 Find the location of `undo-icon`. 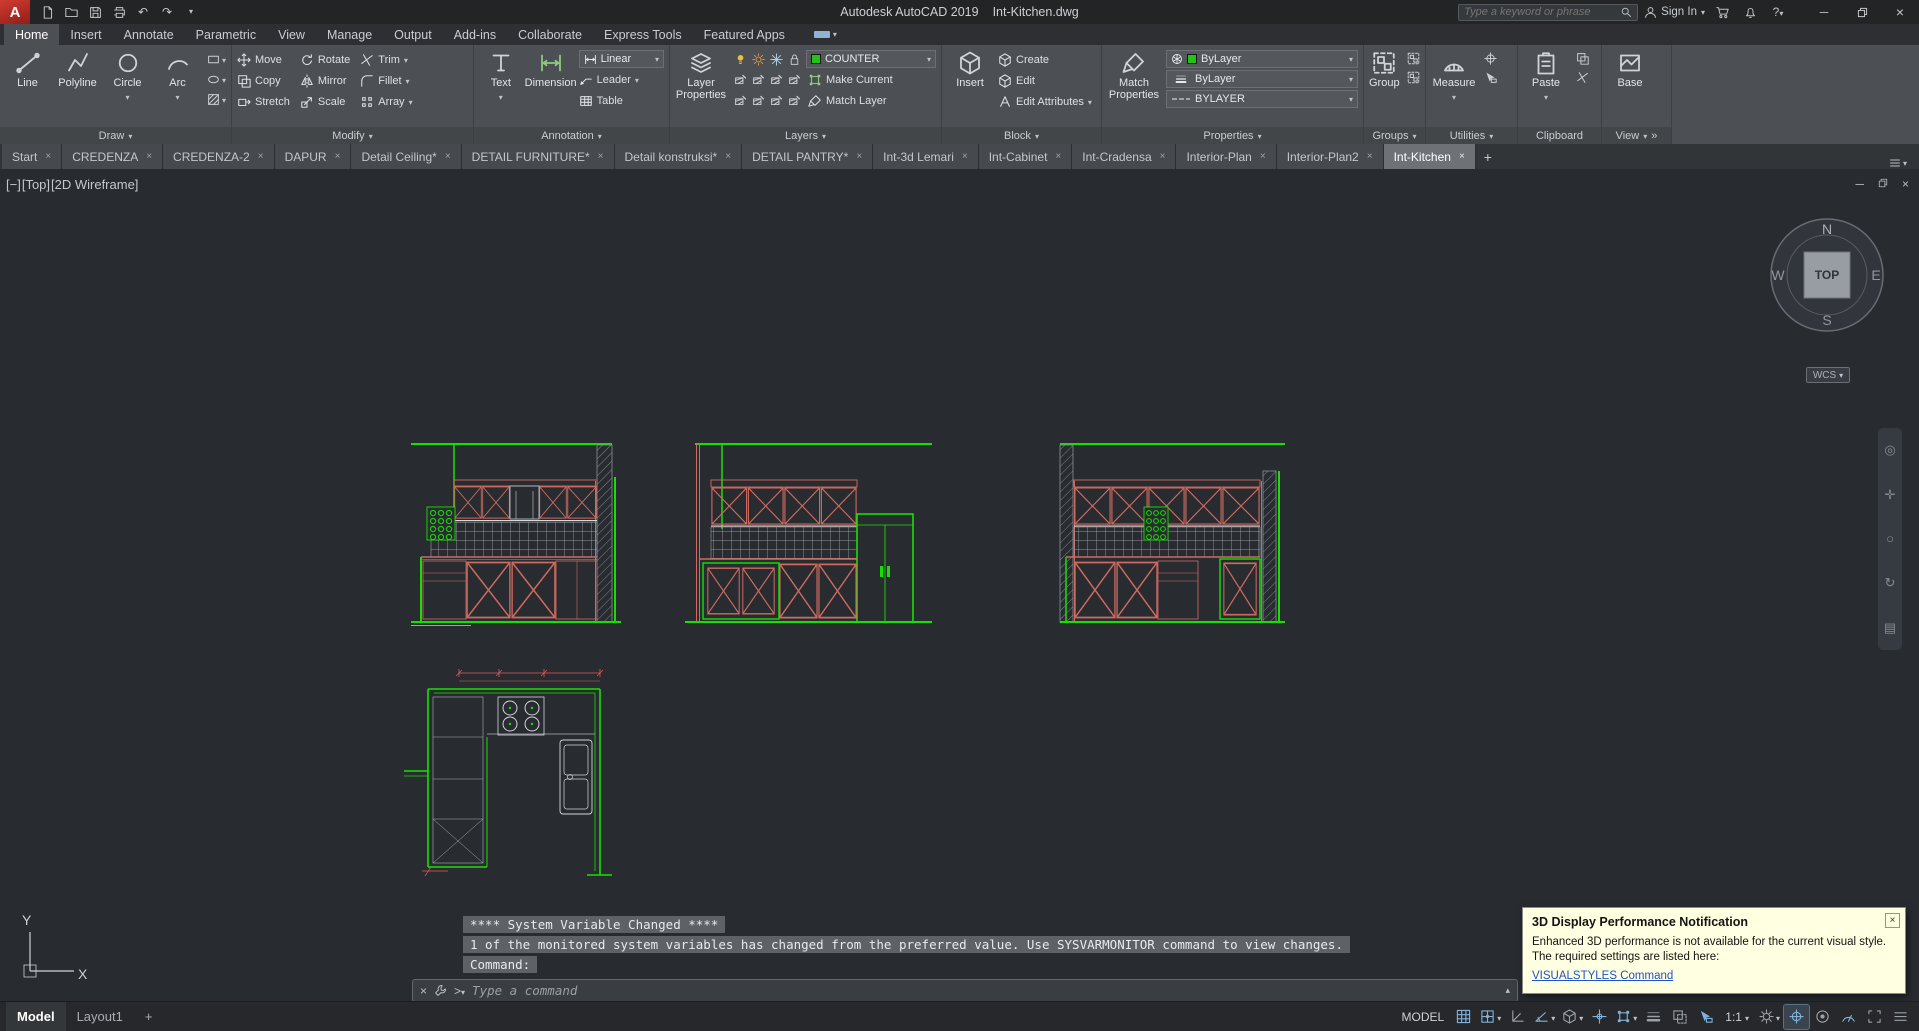

undo-icon is located at coordinates (143, 12).